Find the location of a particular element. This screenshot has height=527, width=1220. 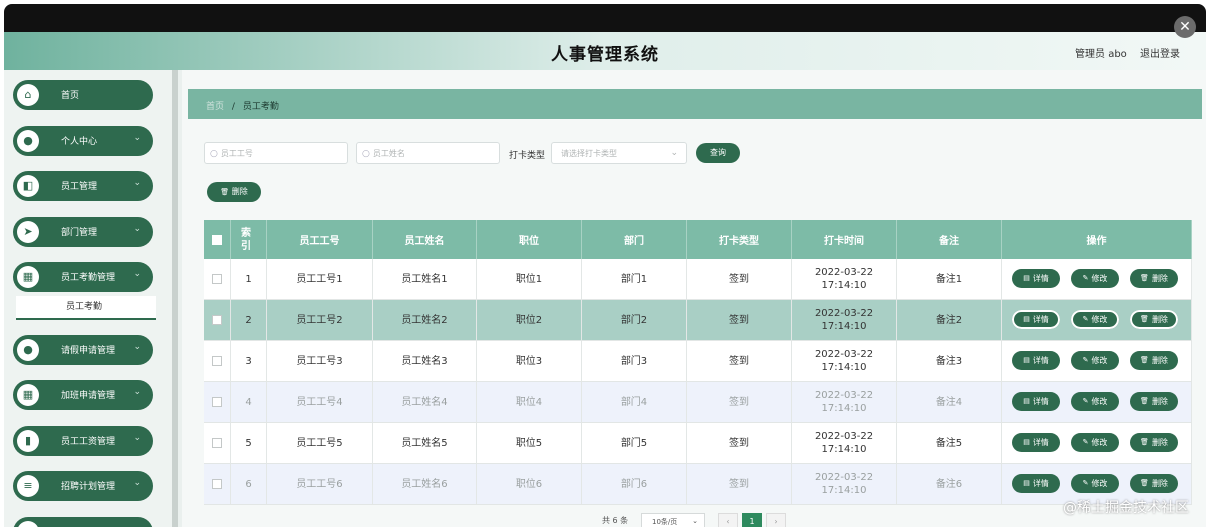

sidebar-item-label: 部门管理 is located at coordinates (79, 233).